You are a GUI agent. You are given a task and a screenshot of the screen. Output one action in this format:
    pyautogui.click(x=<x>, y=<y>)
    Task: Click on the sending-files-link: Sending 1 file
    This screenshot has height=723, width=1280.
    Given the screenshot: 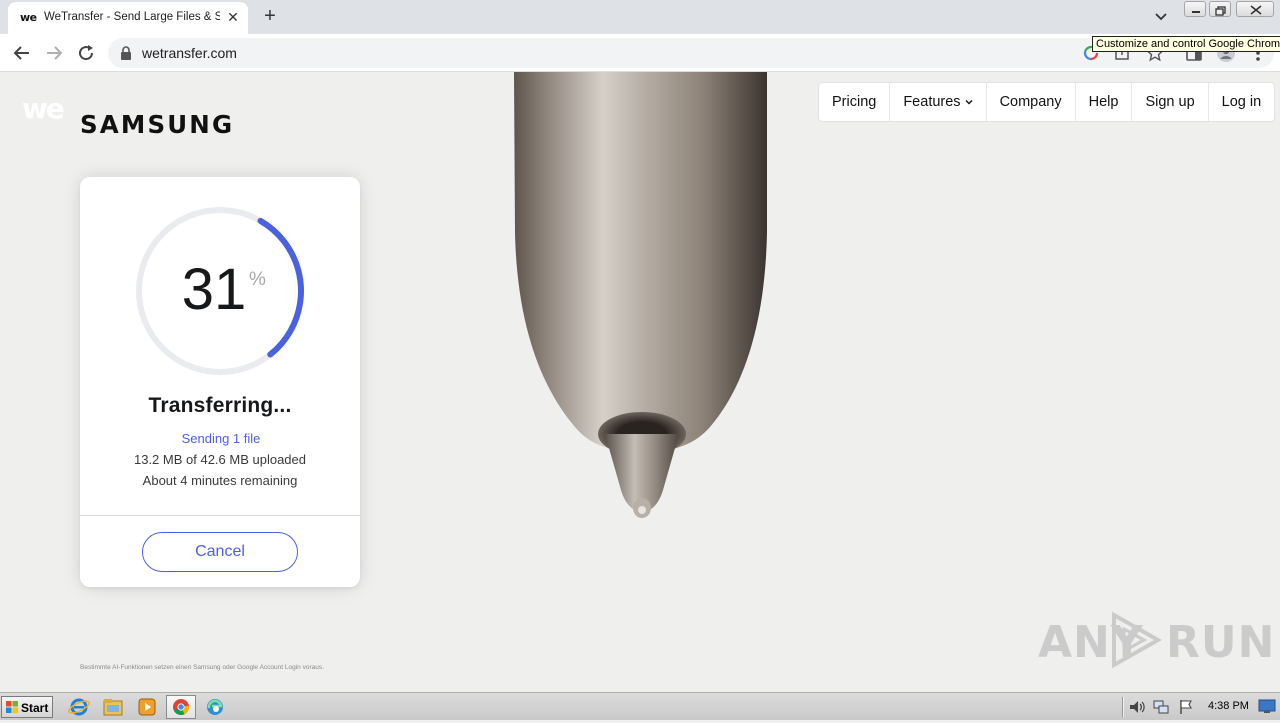 What is the action you would take?
    pyautogui.click(x=221, y=438)
    